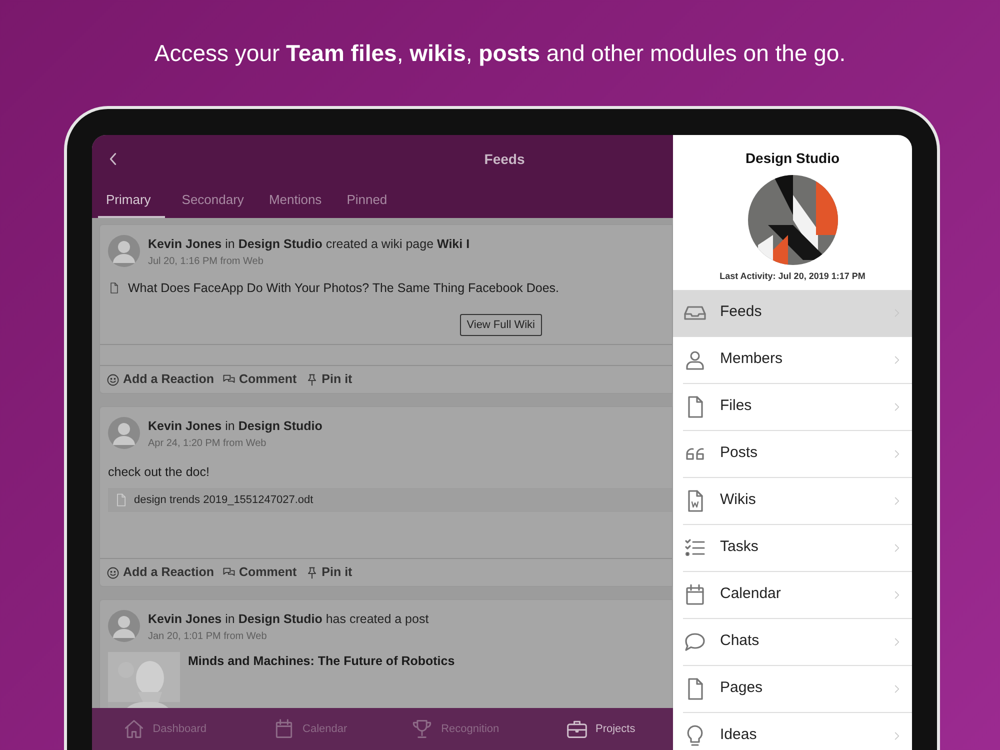 This screenshot has width=1000, height=750. Describe the element at coordinates (121, 500) in the screenshot. I see `file-icon` at that location.